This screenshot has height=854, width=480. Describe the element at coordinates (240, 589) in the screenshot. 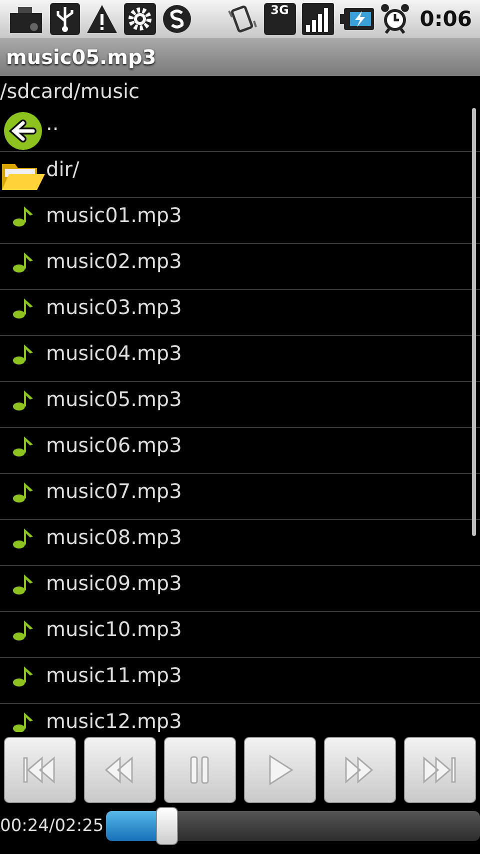

I see `file-list-item: music09.mp3` at that location.